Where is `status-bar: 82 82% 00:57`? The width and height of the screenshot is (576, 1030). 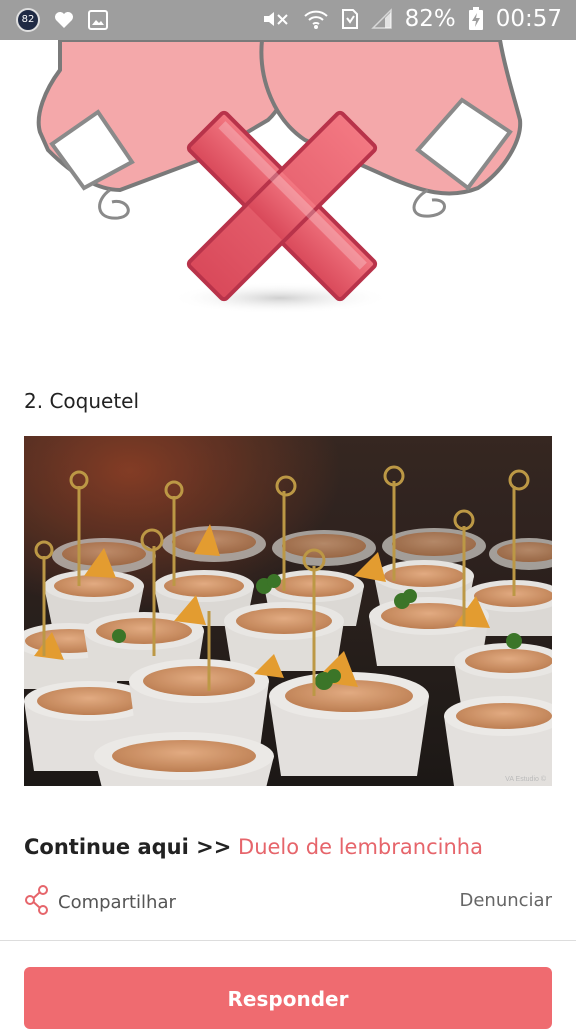
status-bar: 82 82% 00:57 is located at coordinates (288, 20).